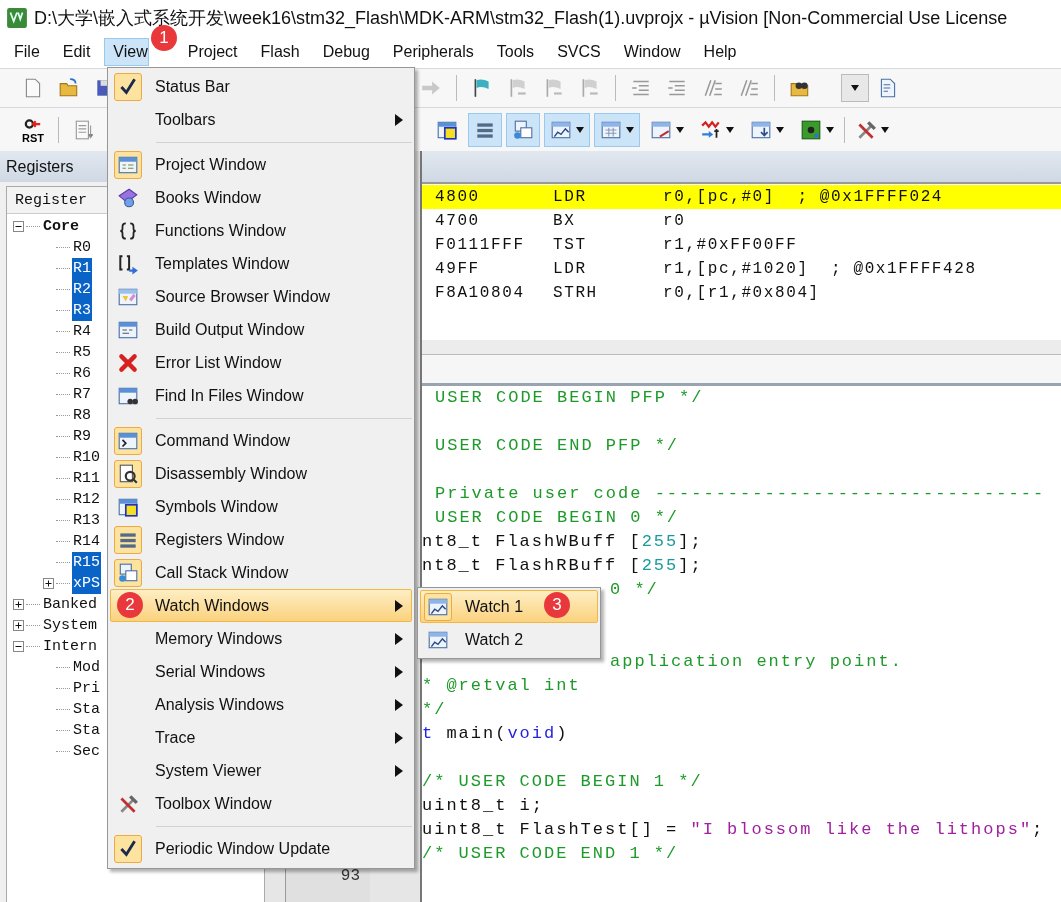  I want to click on toolbar-button, so click(567, 129).